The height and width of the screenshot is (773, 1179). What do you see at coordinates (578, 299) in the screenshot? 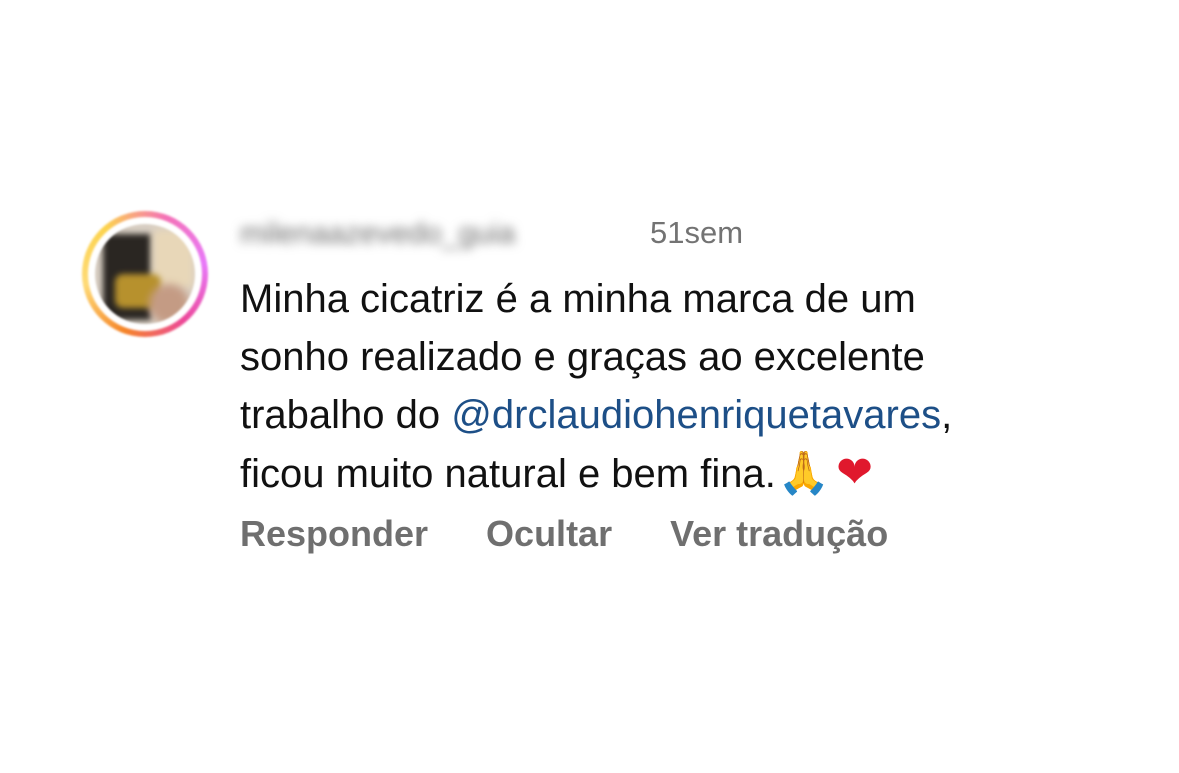
I see `comment-line: Minha cicatriz é a minha marca de um` at bounding box center [578, 299].